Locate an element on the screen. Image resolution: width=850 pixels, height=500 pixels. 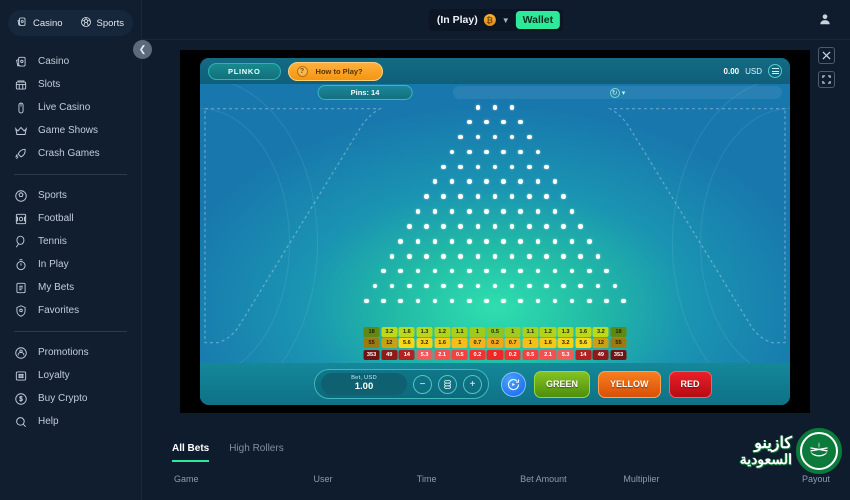
sidebar-item-in-play: In Play is located at coordinates (70, 264).